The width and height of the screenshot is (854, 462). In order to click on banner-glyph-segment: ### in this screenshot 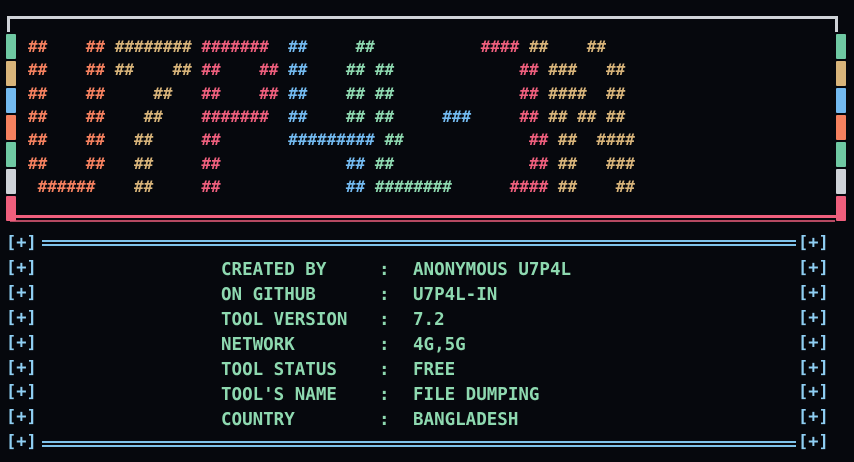, I will do `click(471, 116)`.